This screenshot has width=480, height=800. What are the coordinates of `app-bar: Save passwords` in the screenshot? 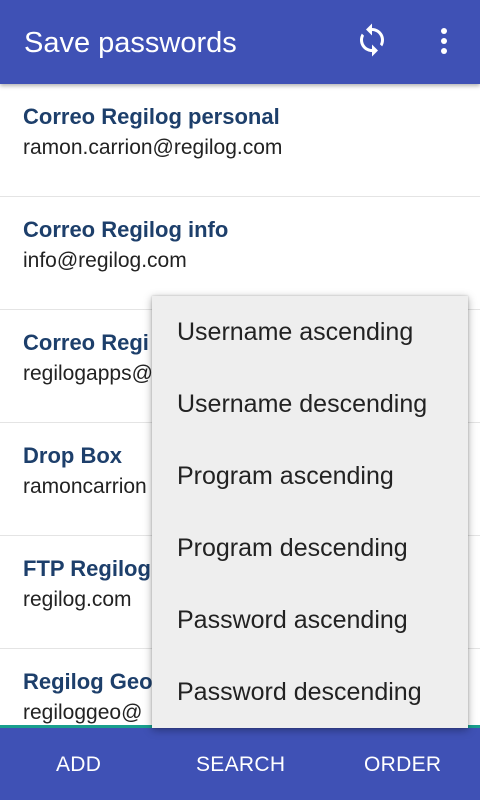 It's located at (240, 42).